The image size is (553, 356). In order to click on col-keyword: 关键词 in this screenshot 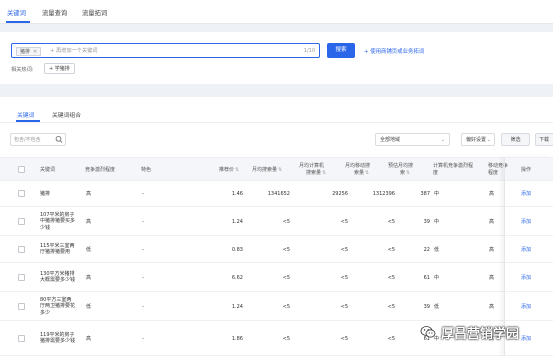, I will do `click(47, 170)`.